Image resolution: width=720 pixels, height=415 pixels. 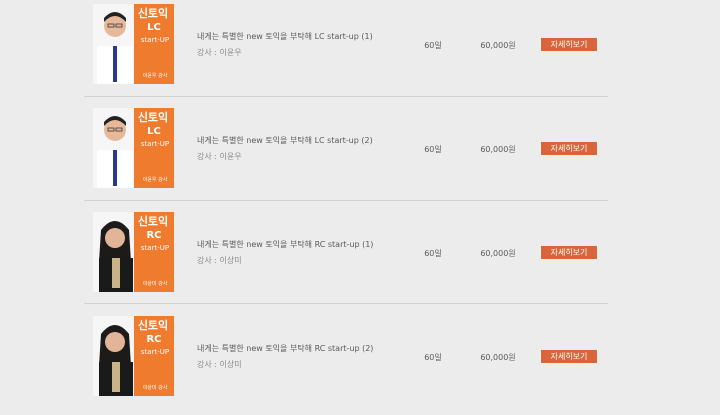 I want to click on course-title: 내게는 특별한 new 토익을 부탁해 RC start-up (1), so click(x=285, y=244).